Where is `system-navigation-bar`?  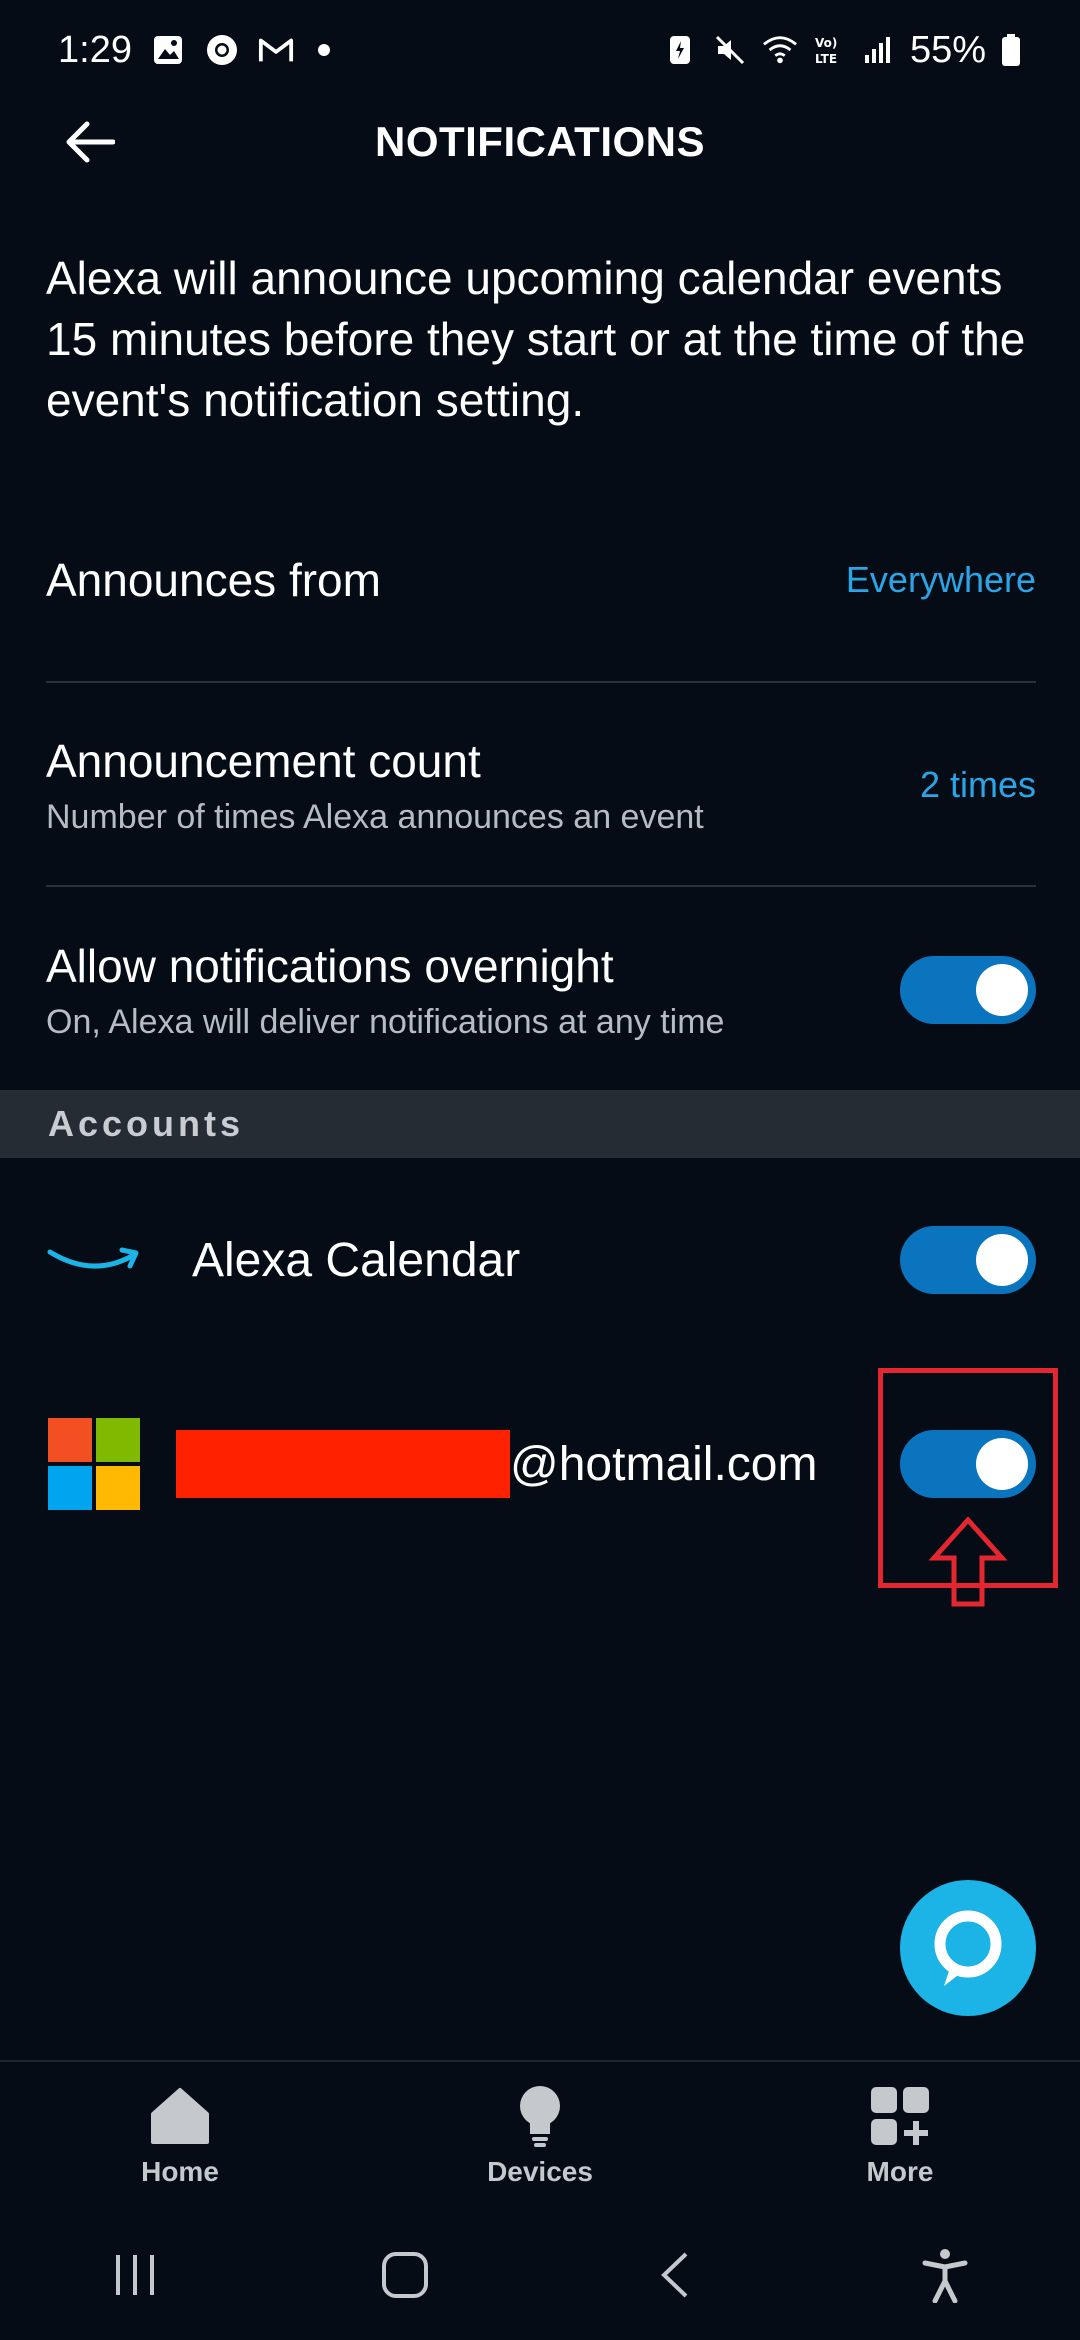 system-navigation-bar is located at coordinates (540, 2275).